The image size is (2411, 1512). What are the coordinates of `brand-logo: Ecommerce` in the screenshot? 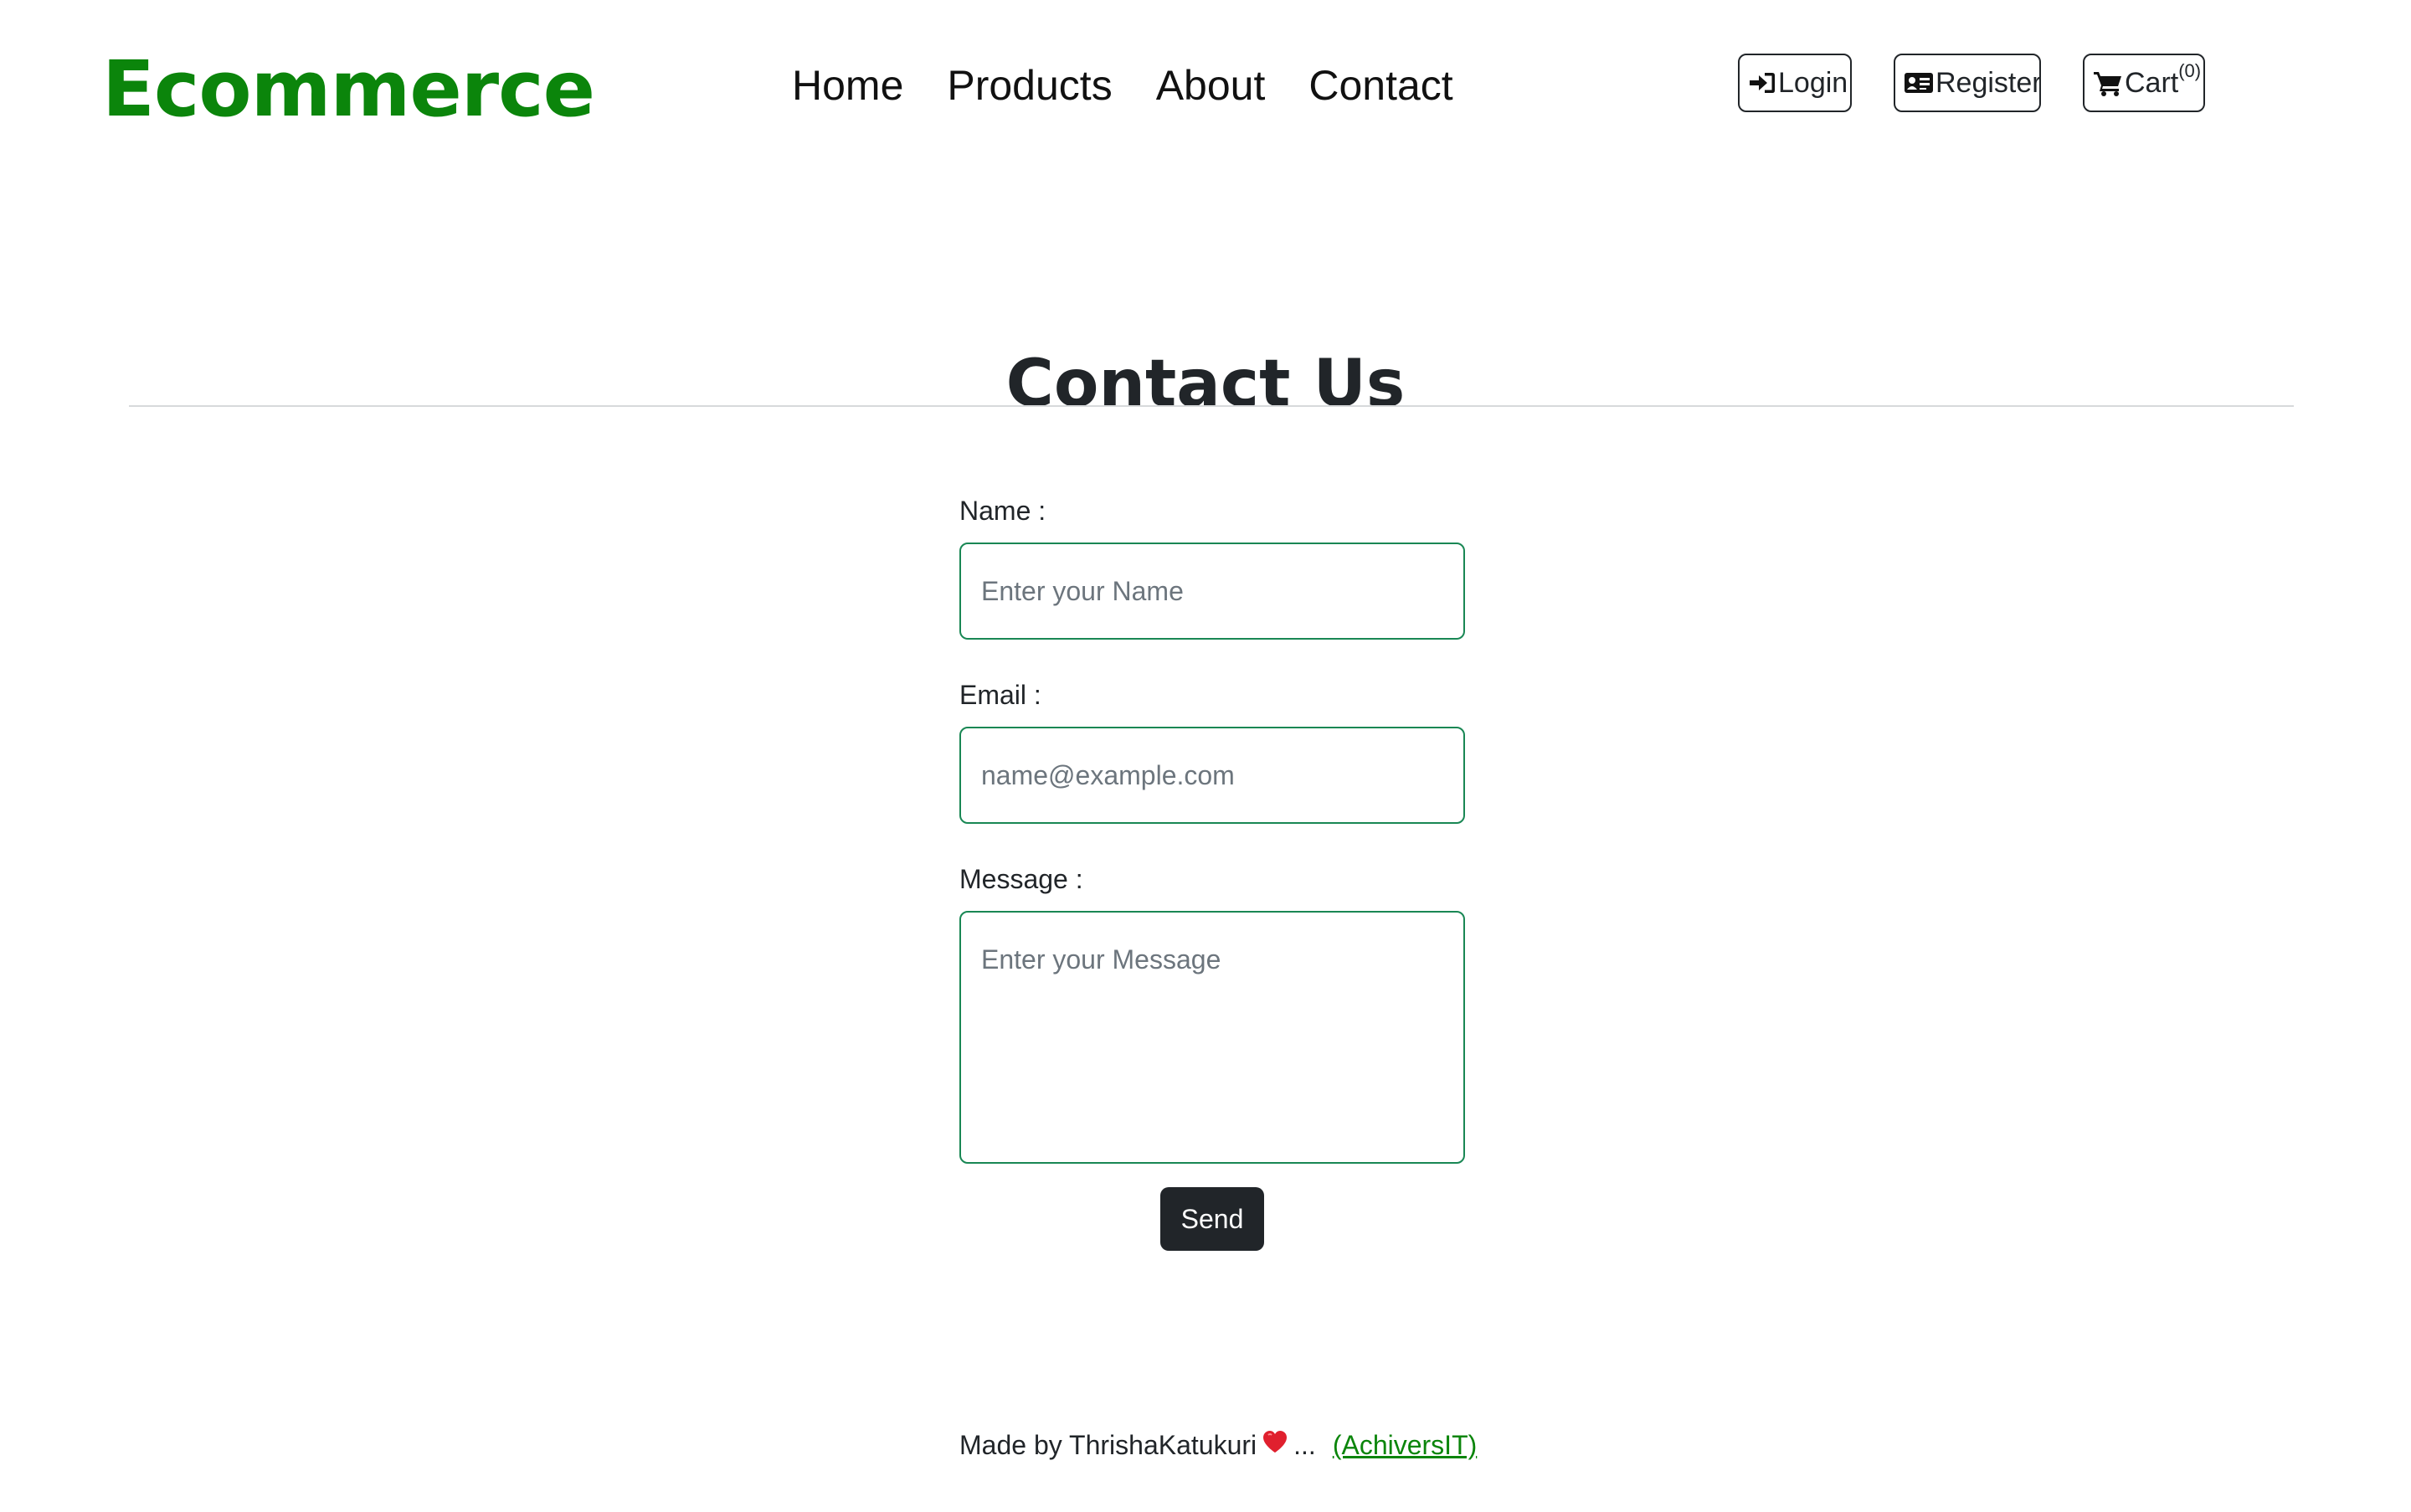 It's located at (348, 90).